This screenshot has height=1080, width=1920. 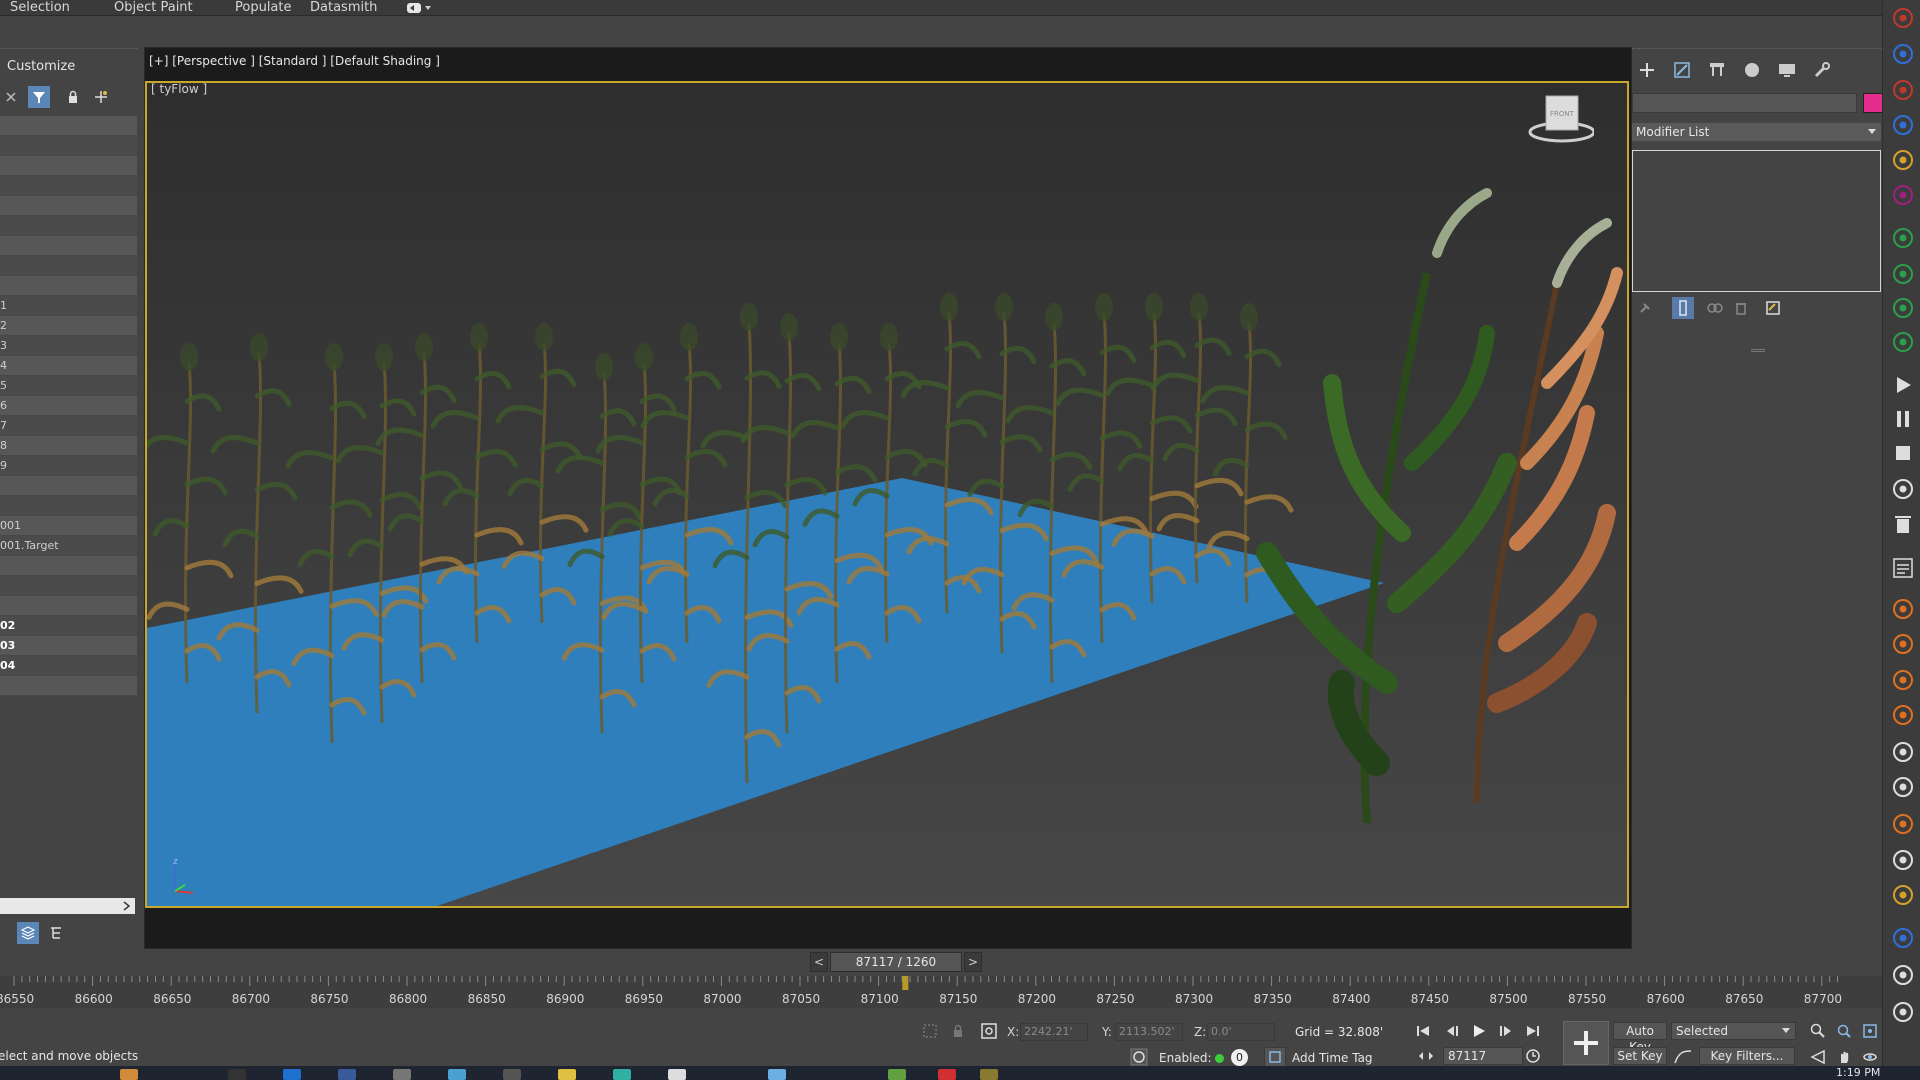 I want to click on scene-list-row: 02, so click(x=68, y=626).